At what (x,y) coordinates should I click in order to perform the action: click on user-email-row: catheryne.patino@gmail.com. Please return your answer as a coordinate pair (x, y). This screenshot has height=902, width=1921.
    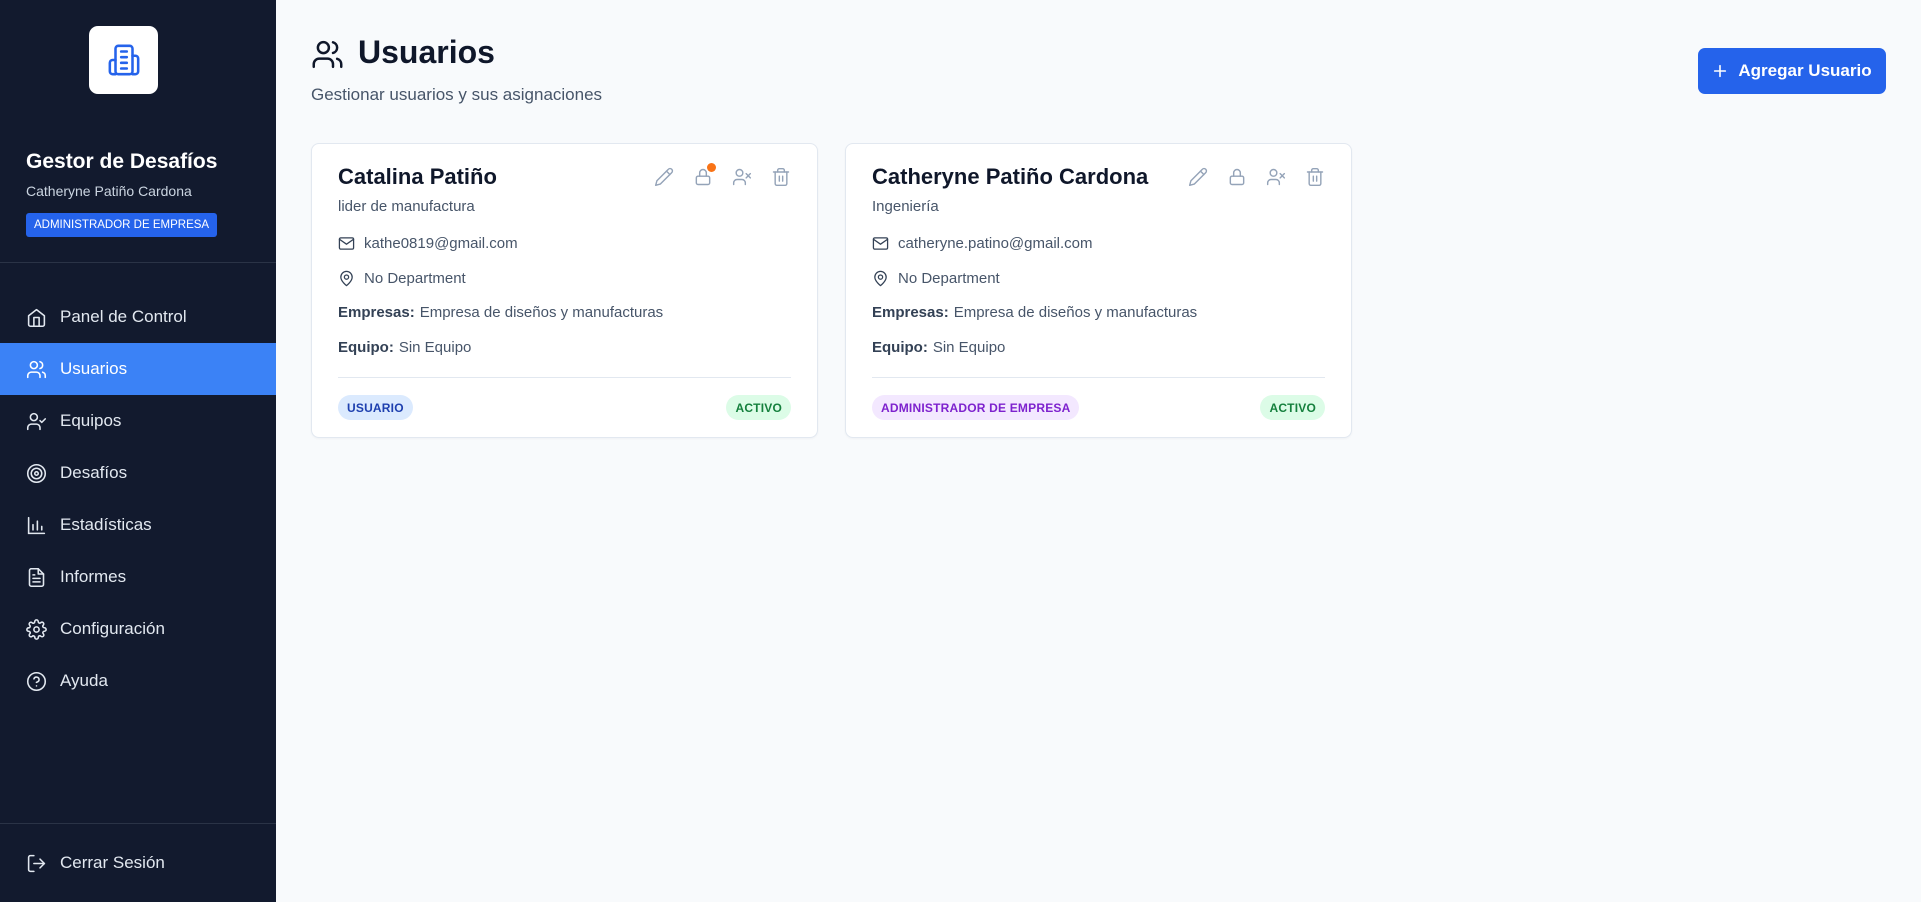
    Looking at the image, I should click on (982, 243).